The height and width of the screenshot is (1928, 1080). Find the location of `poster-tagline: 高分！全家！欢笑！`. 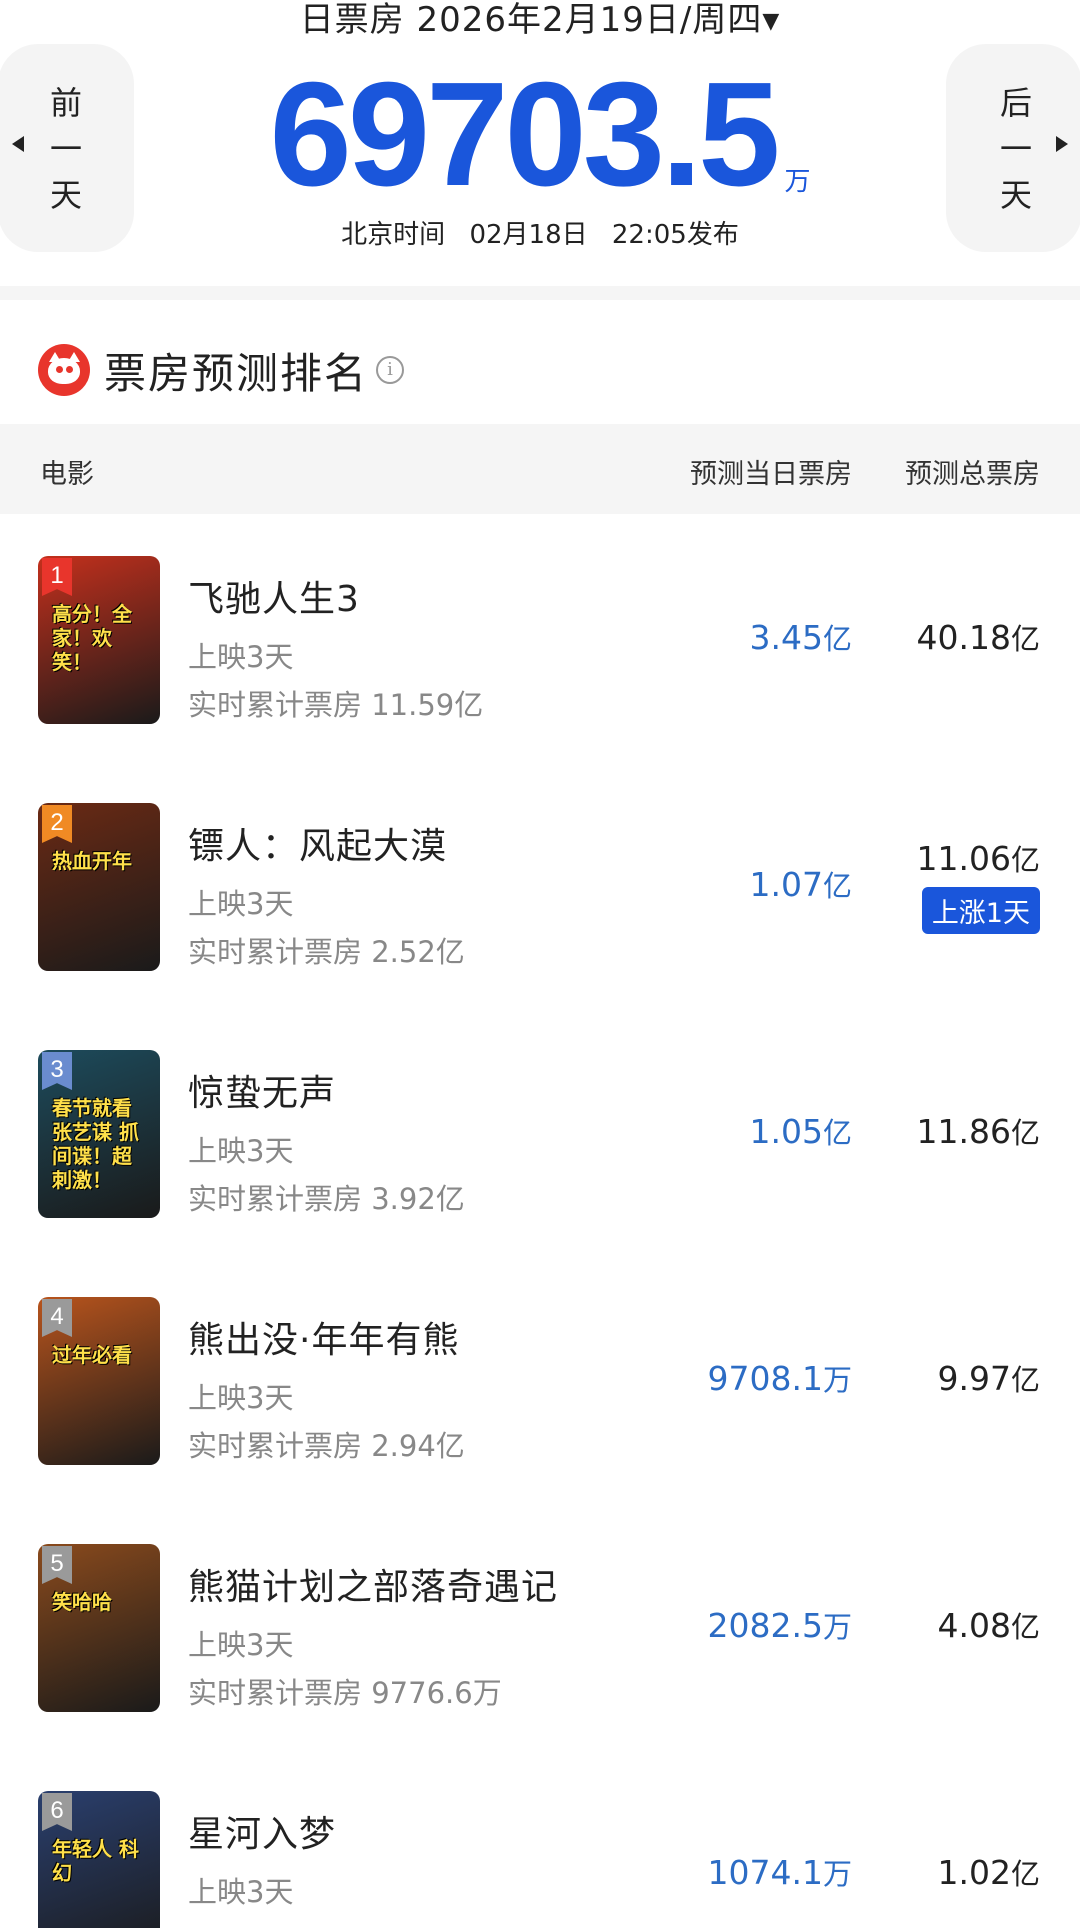

poster-tagline: 高分！全家！欢笑！ is located at coordinates (92, 638).